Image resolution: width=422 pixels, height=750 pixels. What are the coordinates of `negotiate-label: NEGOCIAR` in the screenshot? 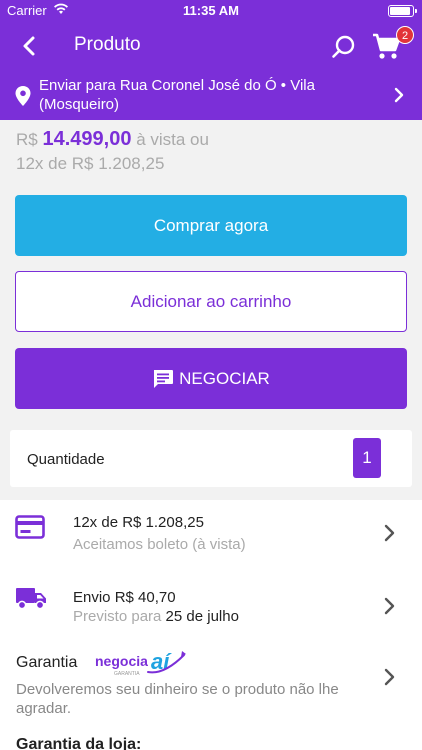 It's located at (224, 378).